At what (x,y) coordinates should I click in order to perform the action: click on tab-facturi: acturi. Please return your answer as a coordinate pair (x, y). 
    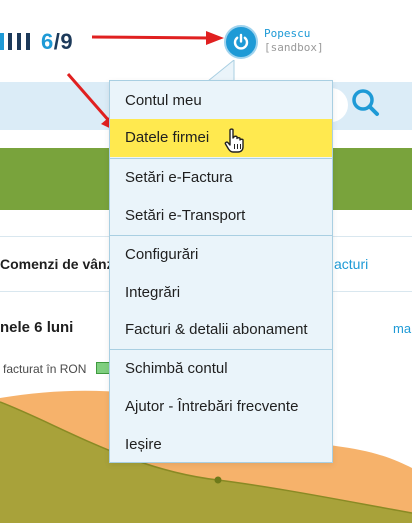
    Looking at the image, I should click on (351, 264).